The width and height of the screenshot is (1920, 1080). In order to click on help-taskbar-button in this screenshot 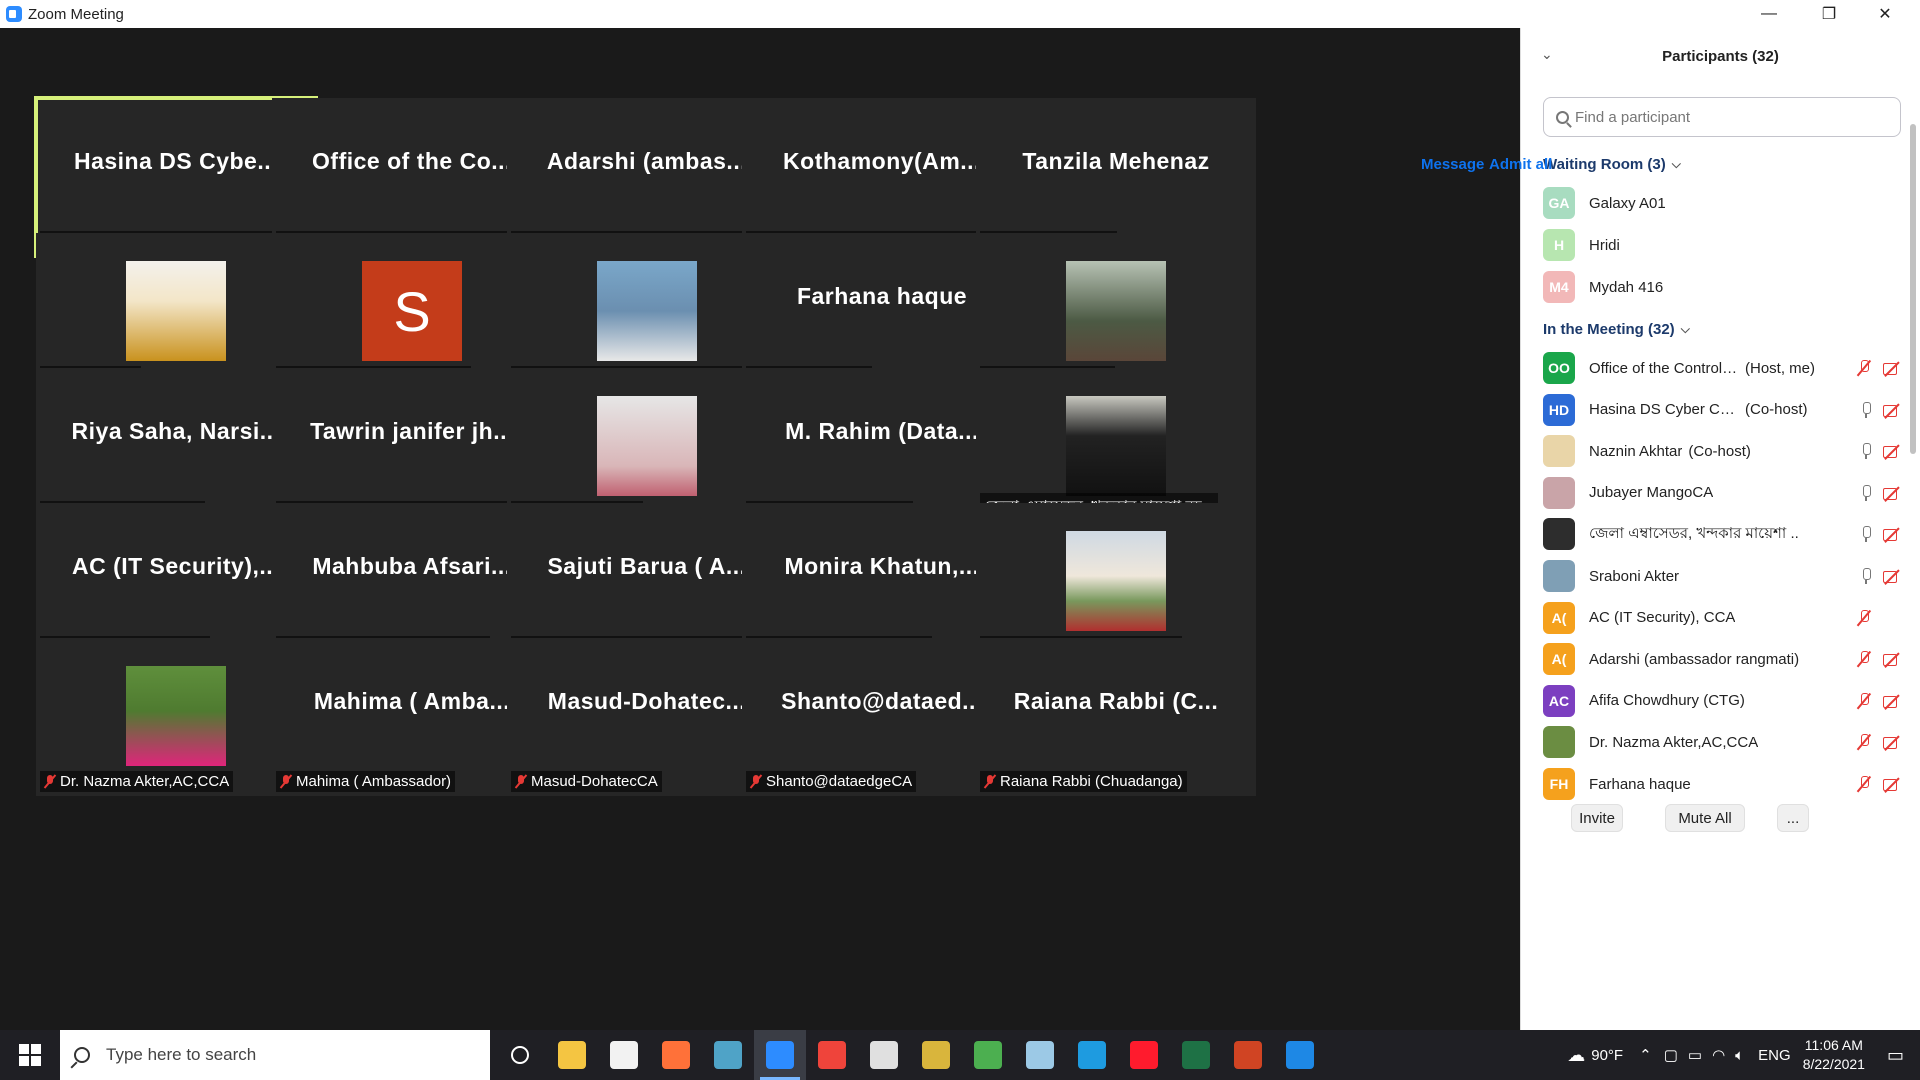, I will do `click(1300, 1055)`.